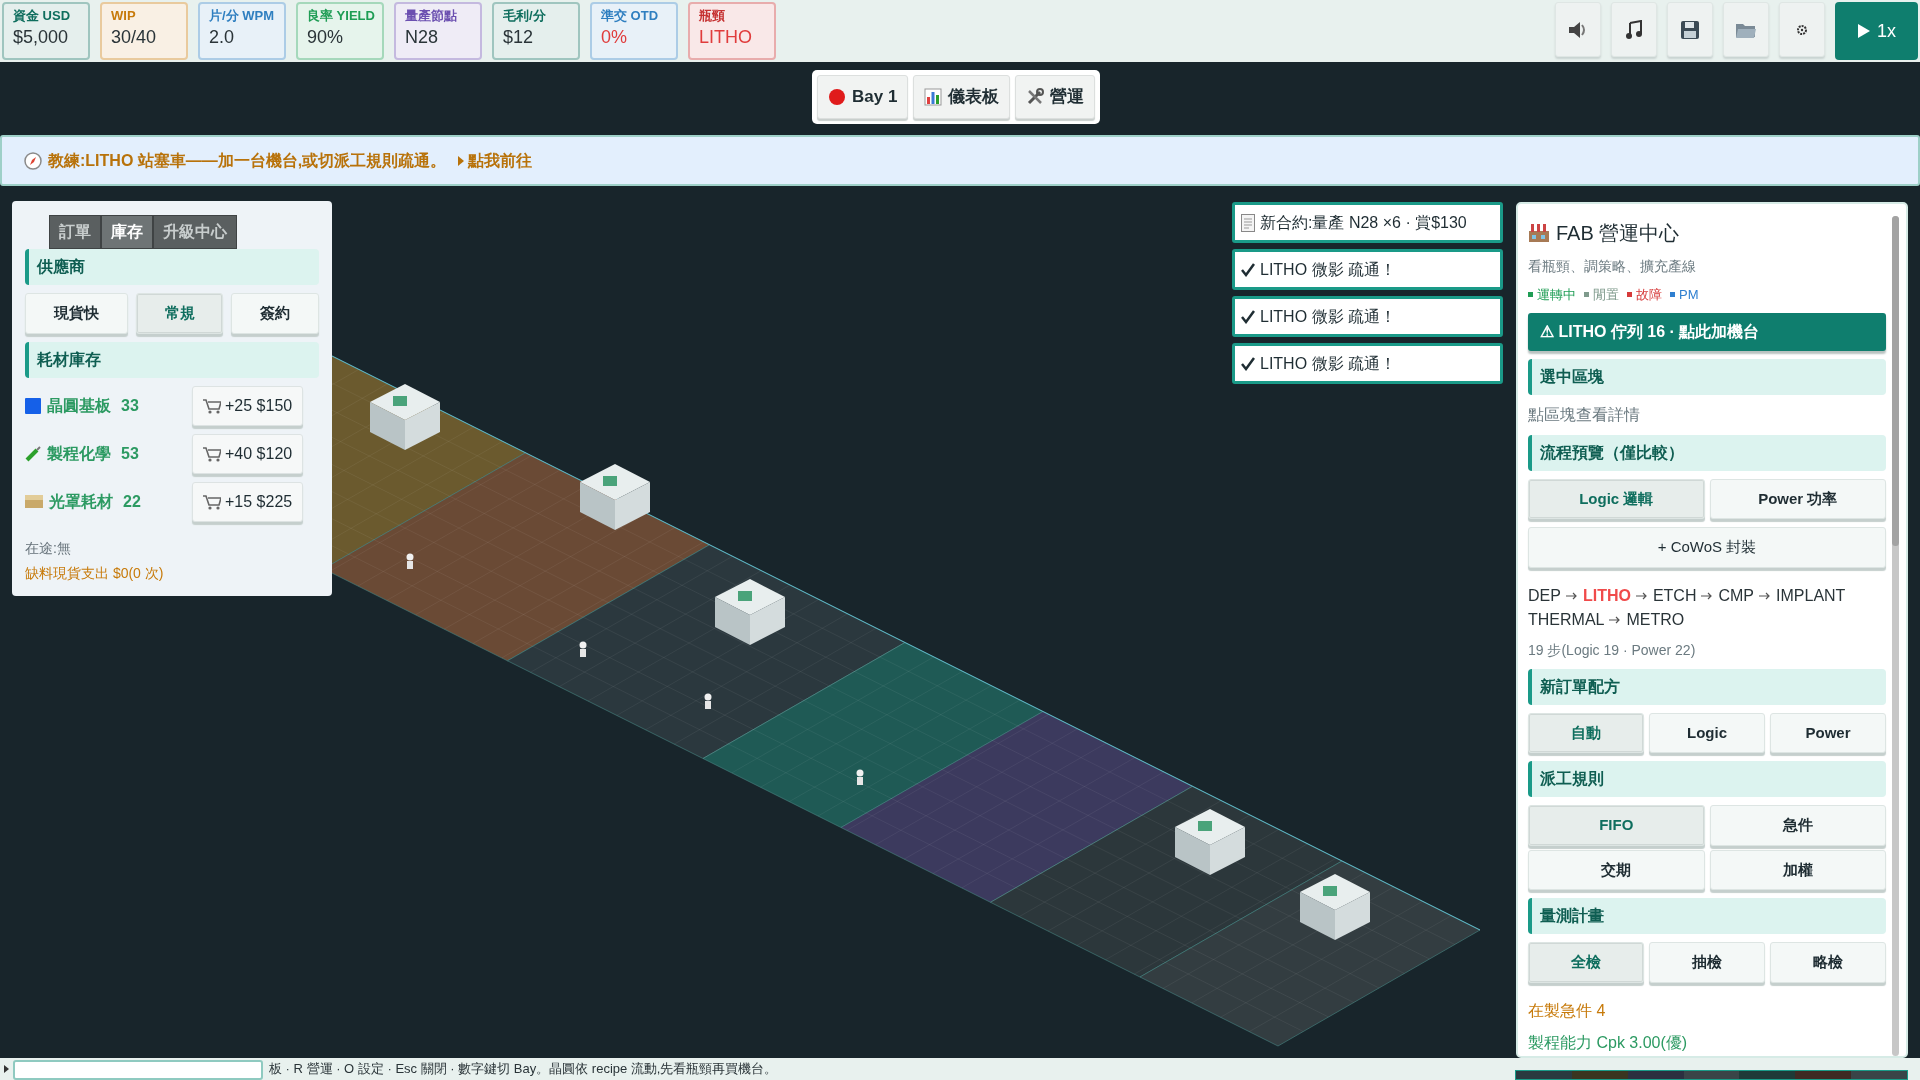  What do you see at coordinates (1797, 869) in the screenshot?
I see `option-button: 加權` at bounding box center [1797, 869].